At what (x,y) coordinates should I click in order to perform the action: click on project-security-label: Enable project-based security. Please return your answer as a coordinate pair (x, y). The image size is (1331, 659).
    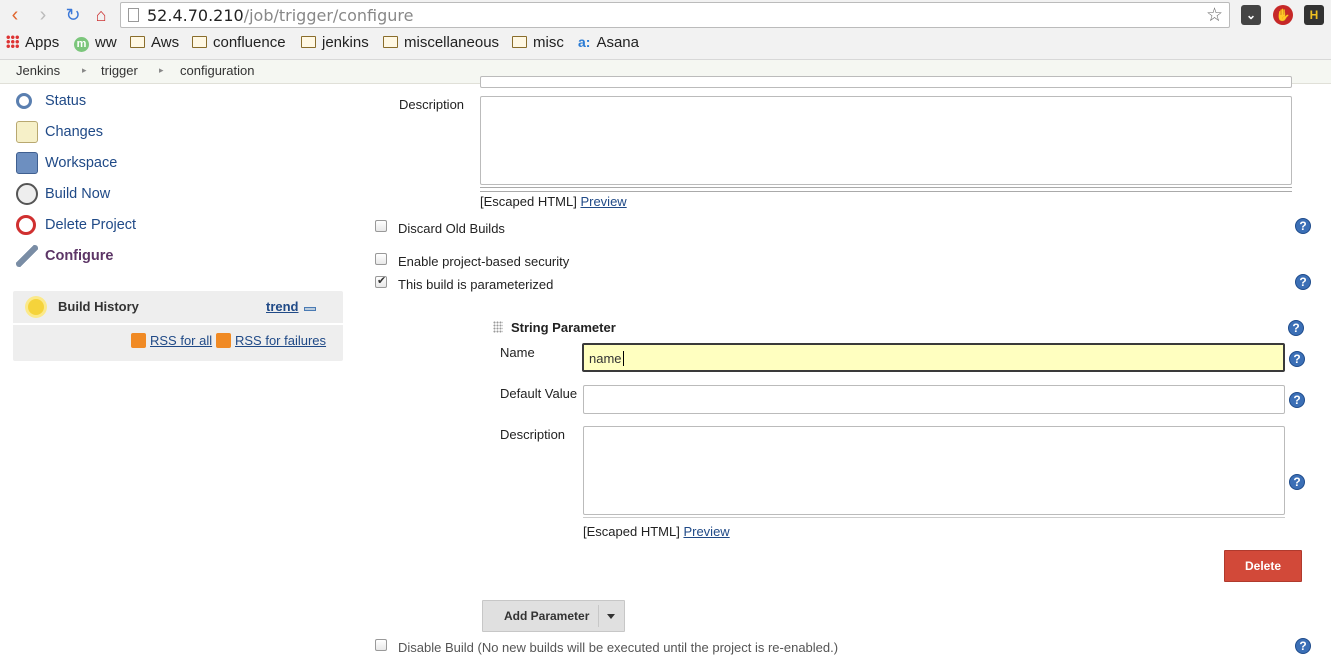
    Looking at the image, I should click on (484, 261).